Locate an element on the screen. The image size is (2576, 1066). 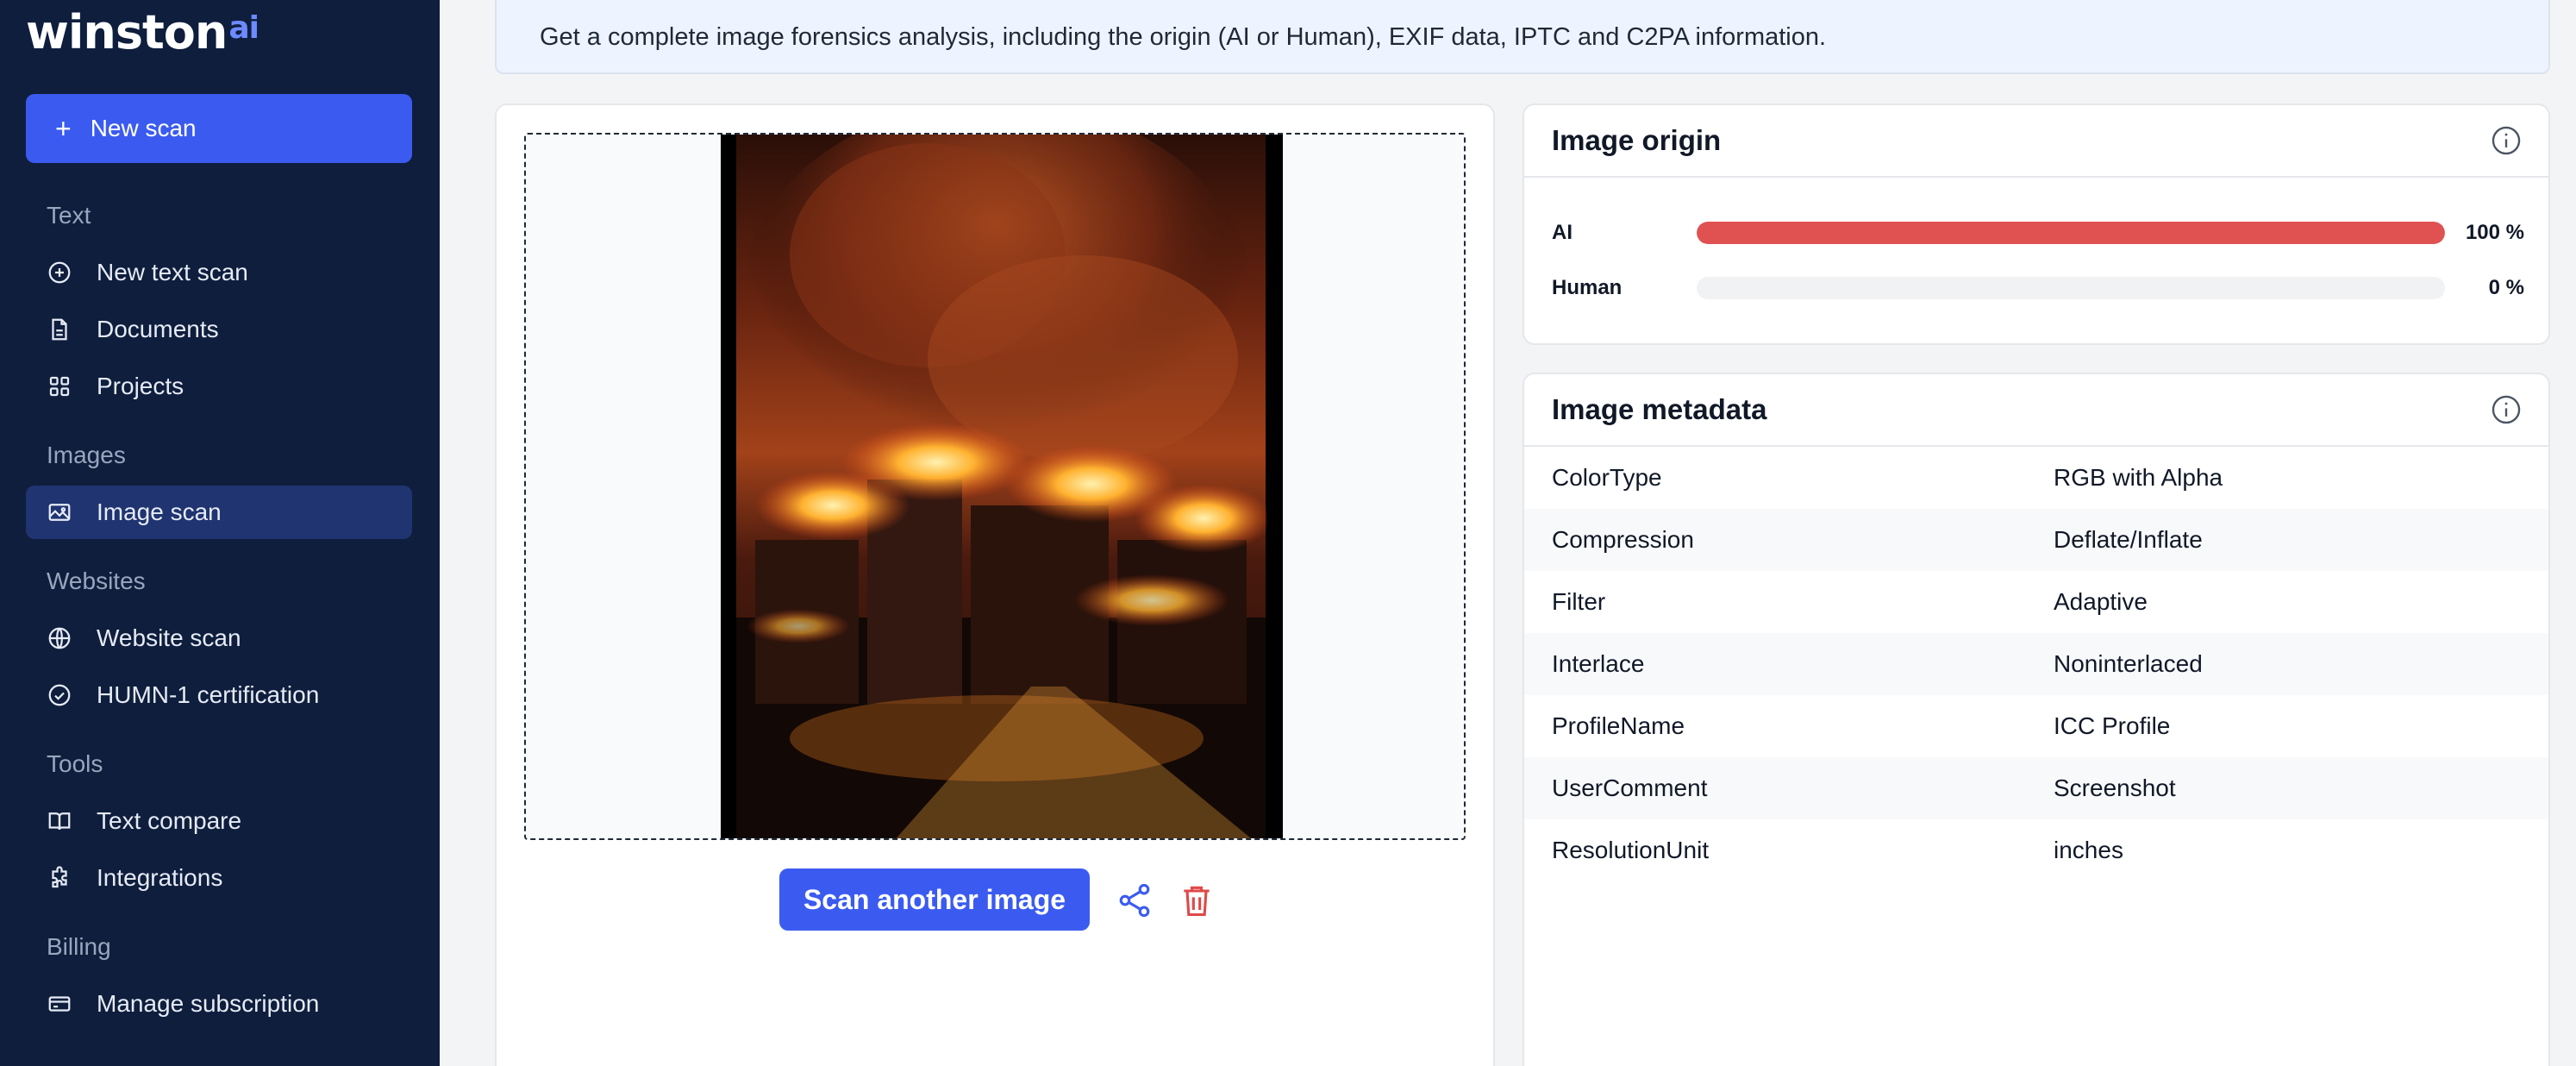
sidebar-item-label: HUMN-1 certification is located at coordinates (208, 694).